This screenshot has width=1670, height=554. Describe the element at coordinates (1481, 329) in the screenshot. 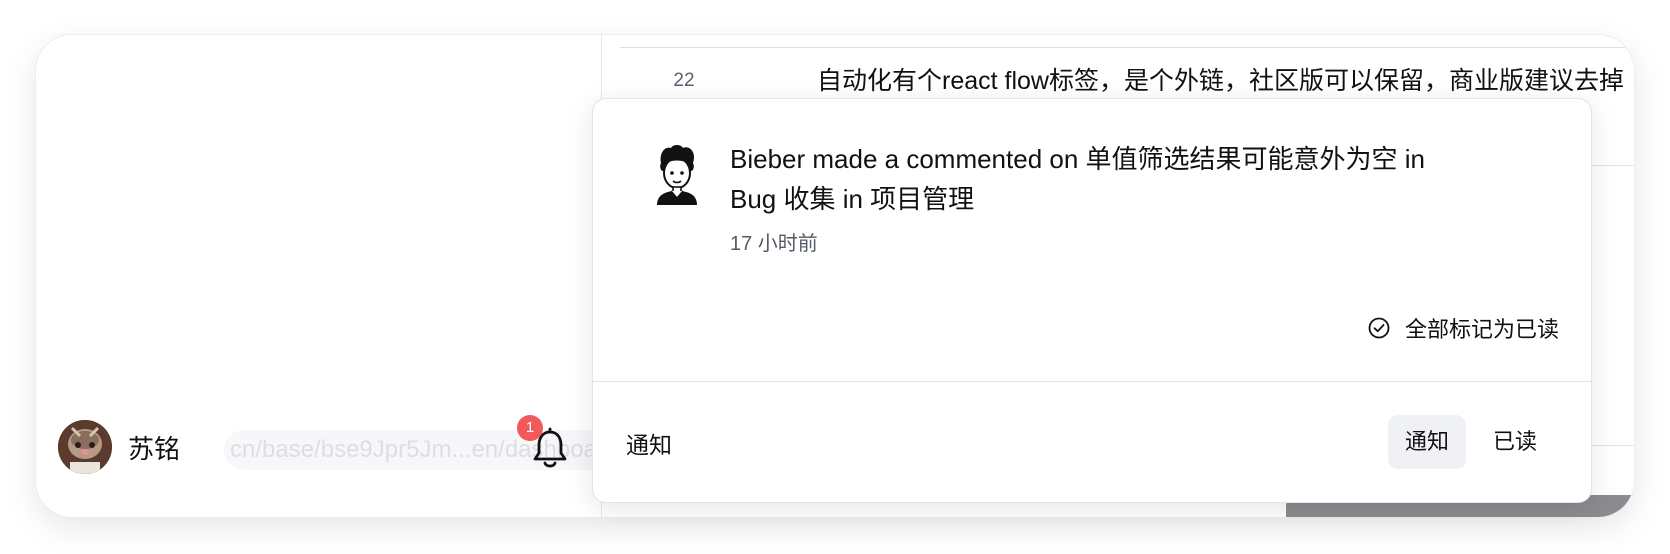

I see `mark-all-read-label: 全部标记为已读` at that location.